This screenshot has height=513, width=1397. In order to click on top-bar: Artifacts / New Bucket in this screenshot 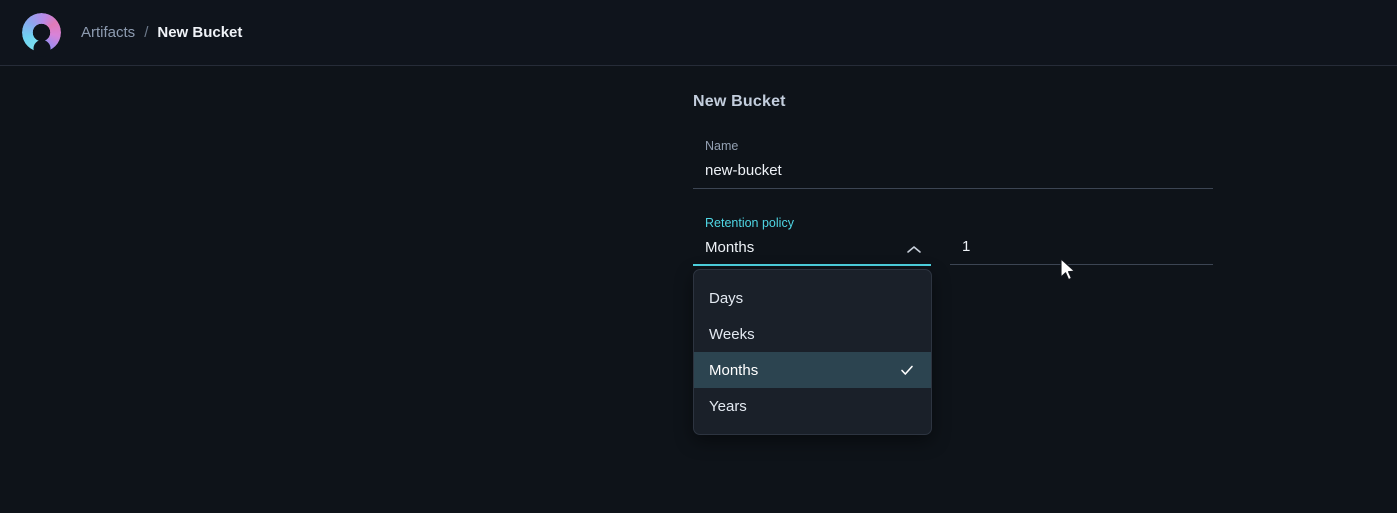, I will do `click(698, 33)`.